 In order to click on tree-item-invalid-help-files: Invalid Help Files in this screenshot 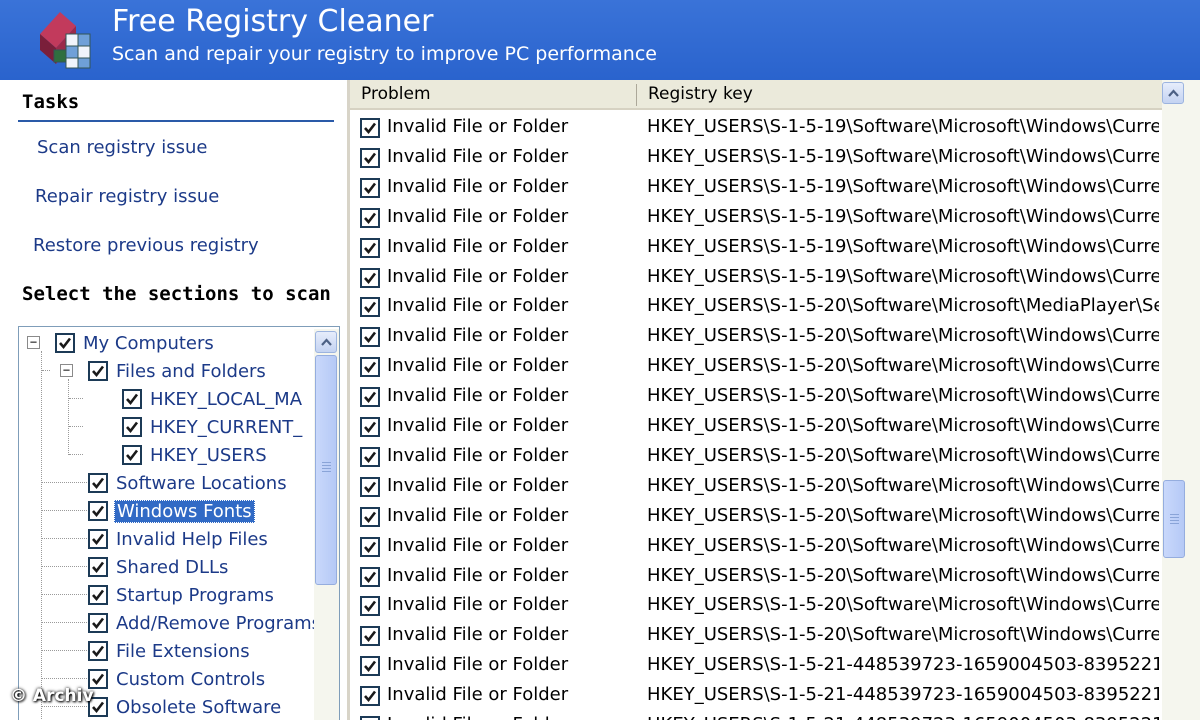, I will do `click(179, 539)`.